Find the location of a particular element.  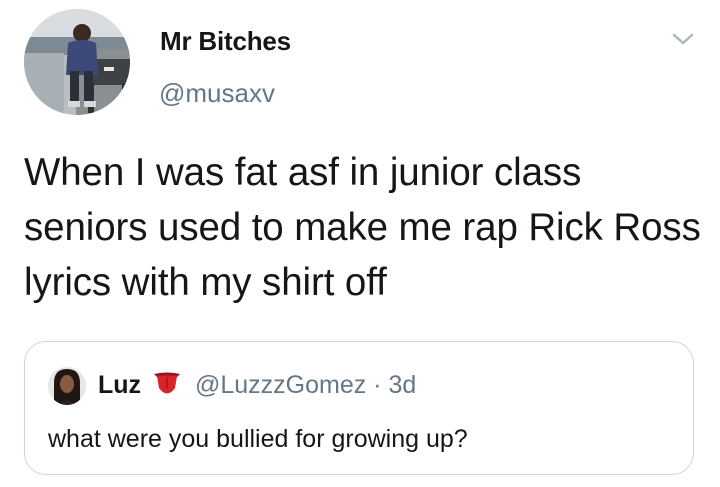

author-handle: @musaxv is located at coordinates (217, 93).